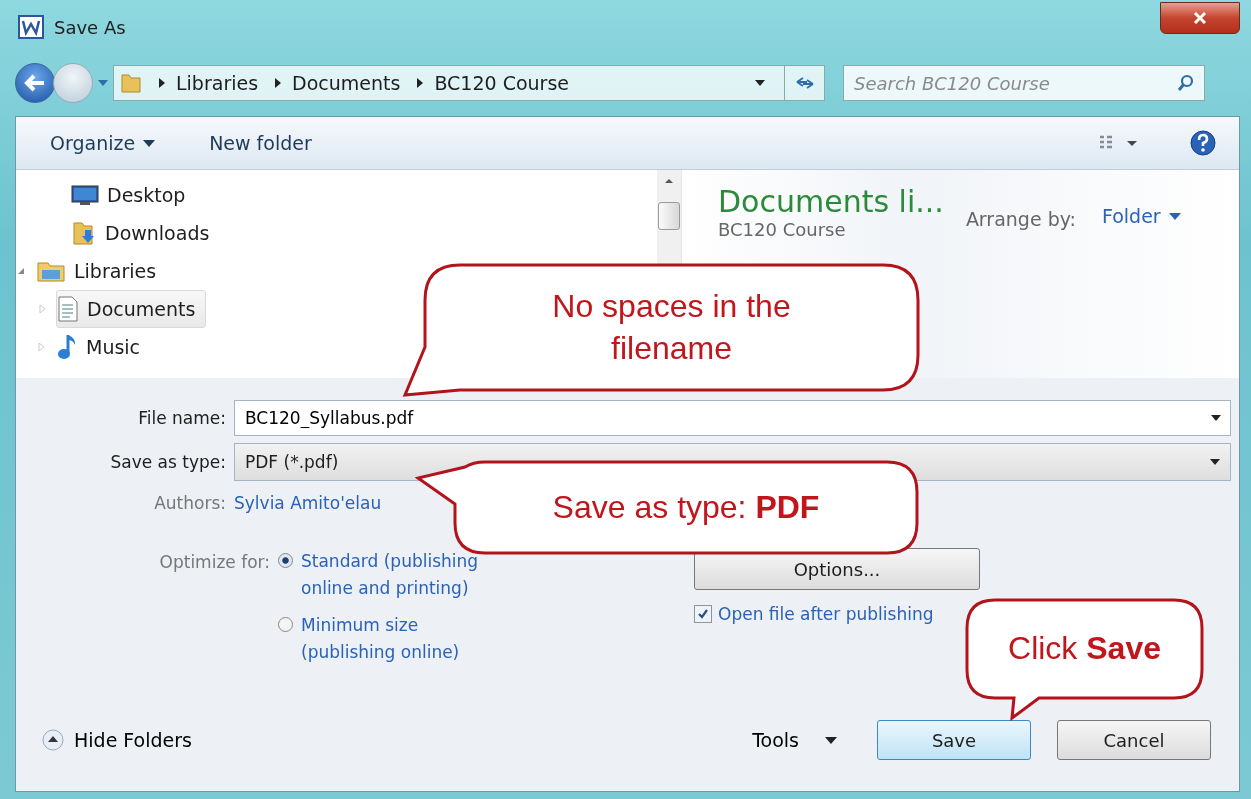 Image resolution: width=1251 pixels, height=799 pixels. What do you see at coordinates (782, 229) in the screenshot?
I see `library-subtitle: BC120 Course` at bounding box center [782, 229].